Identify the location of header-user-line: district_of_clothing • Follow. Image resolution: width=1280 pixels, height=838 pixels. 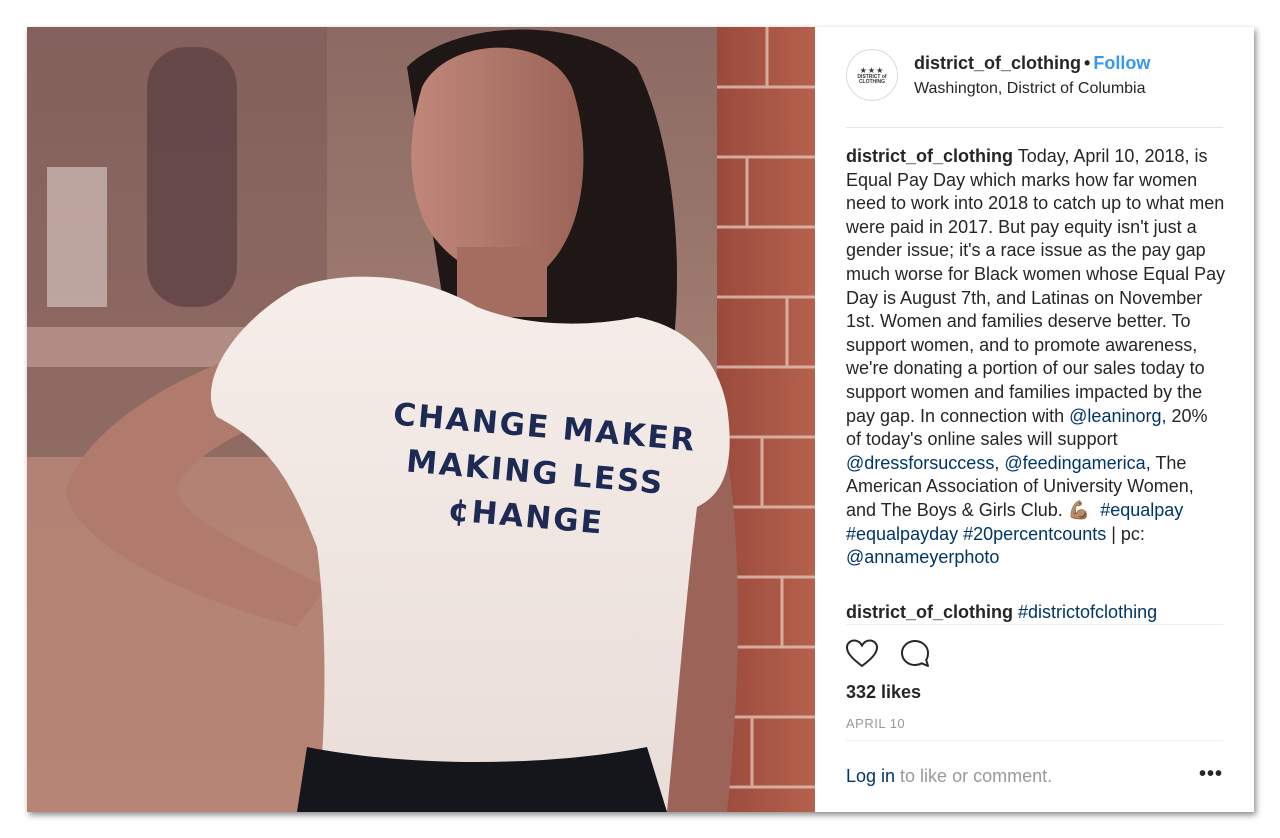
(1032, 63).